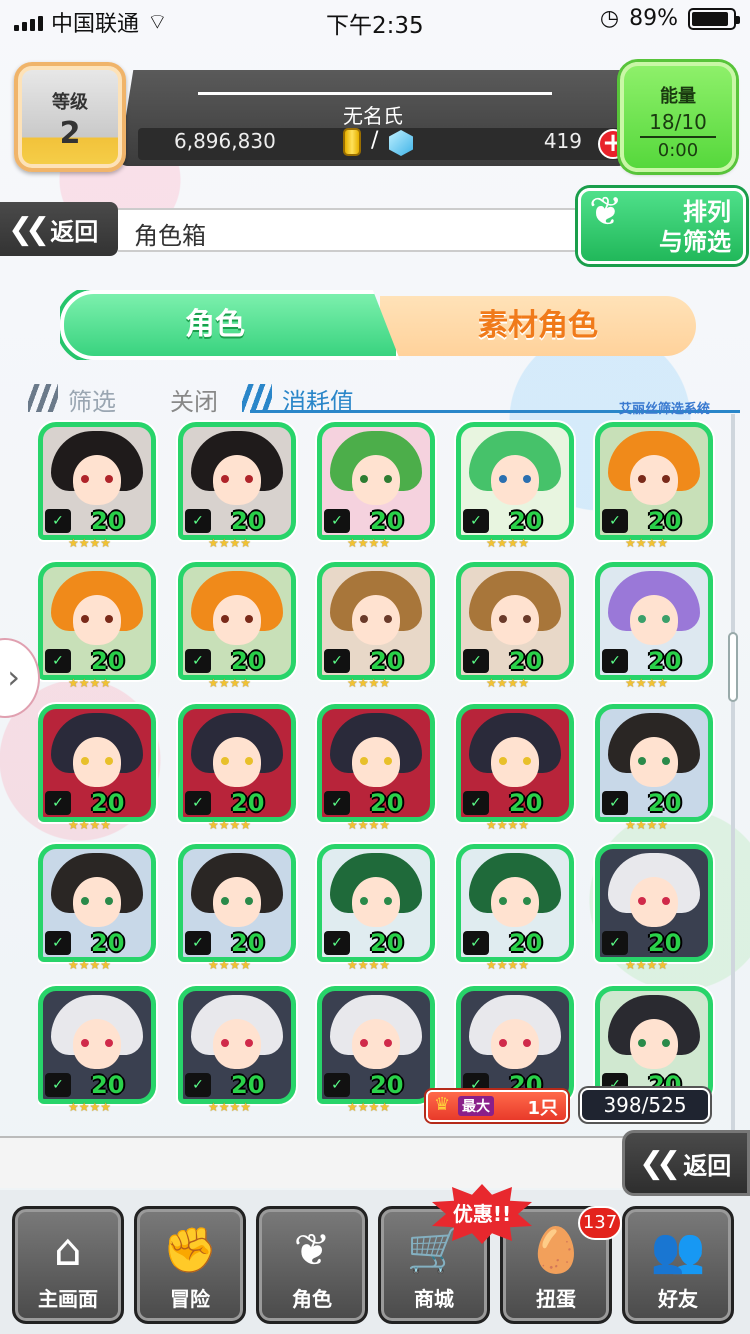 Image resolution: width=750 pixels, height=1334 pixels. I want to click on wifi-icon: ⌔, so click(157, 22).